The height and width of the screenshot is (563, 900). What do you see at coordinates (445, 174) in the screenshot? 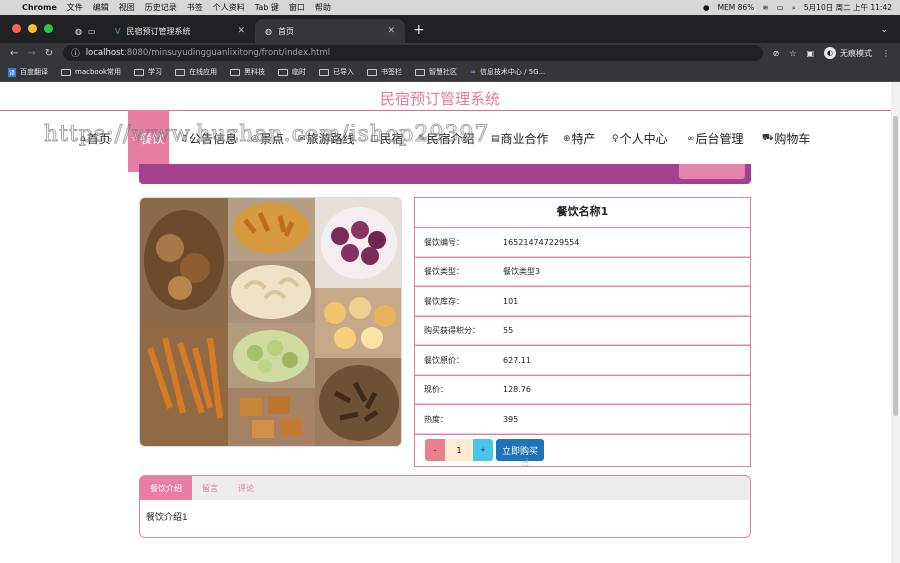
I see `breadcrumb-bar` at bounding box center [445, 174].